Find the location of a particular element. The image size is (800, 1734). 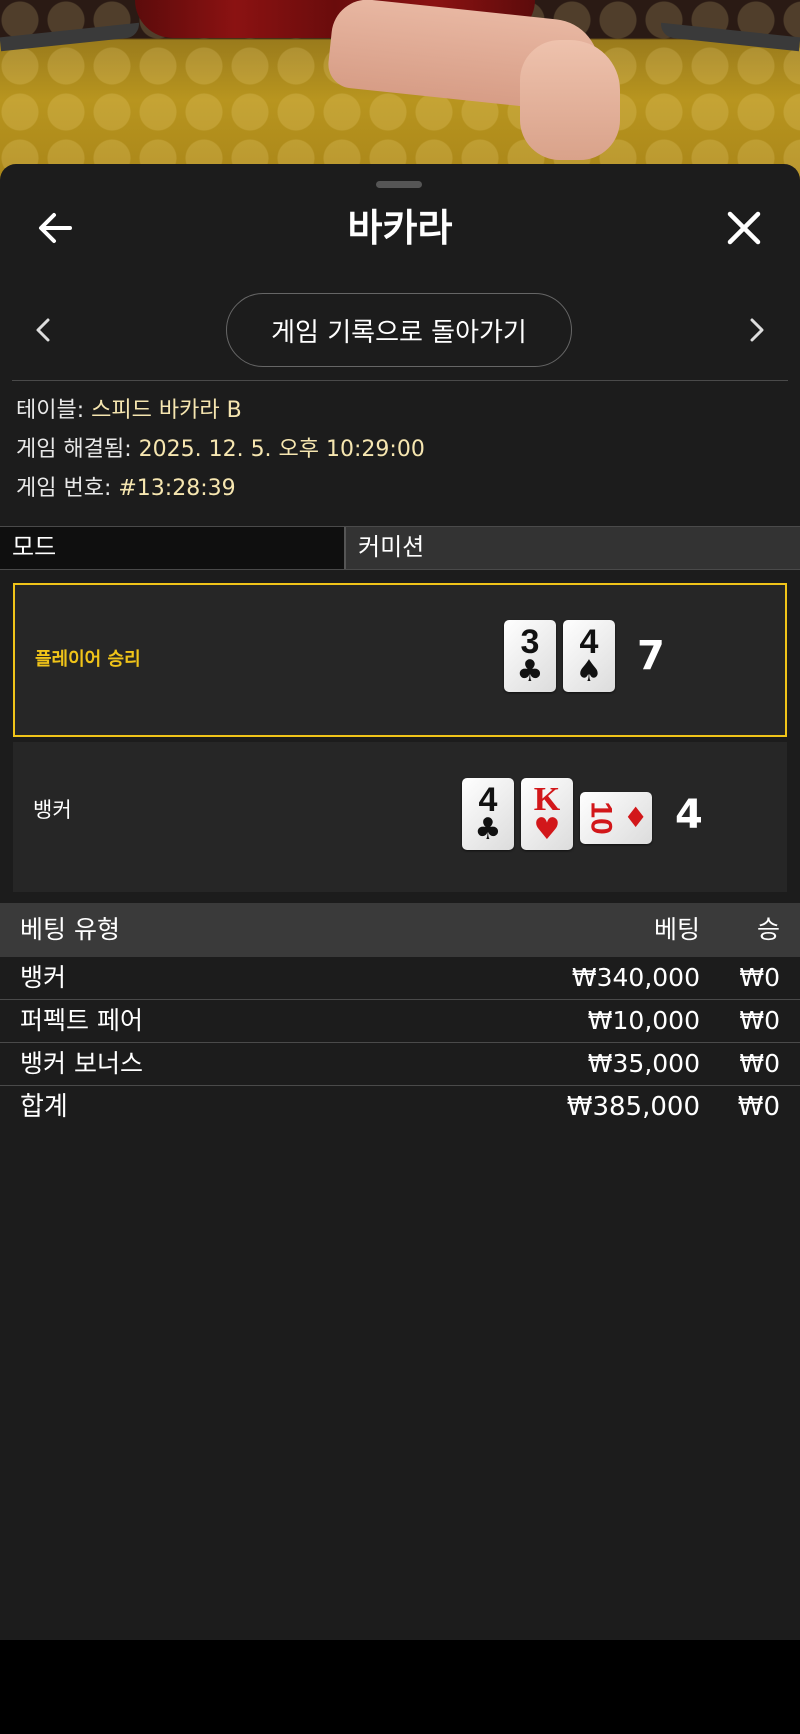

player-card-1: 3 ♣ is located at coordinates (530, 656).